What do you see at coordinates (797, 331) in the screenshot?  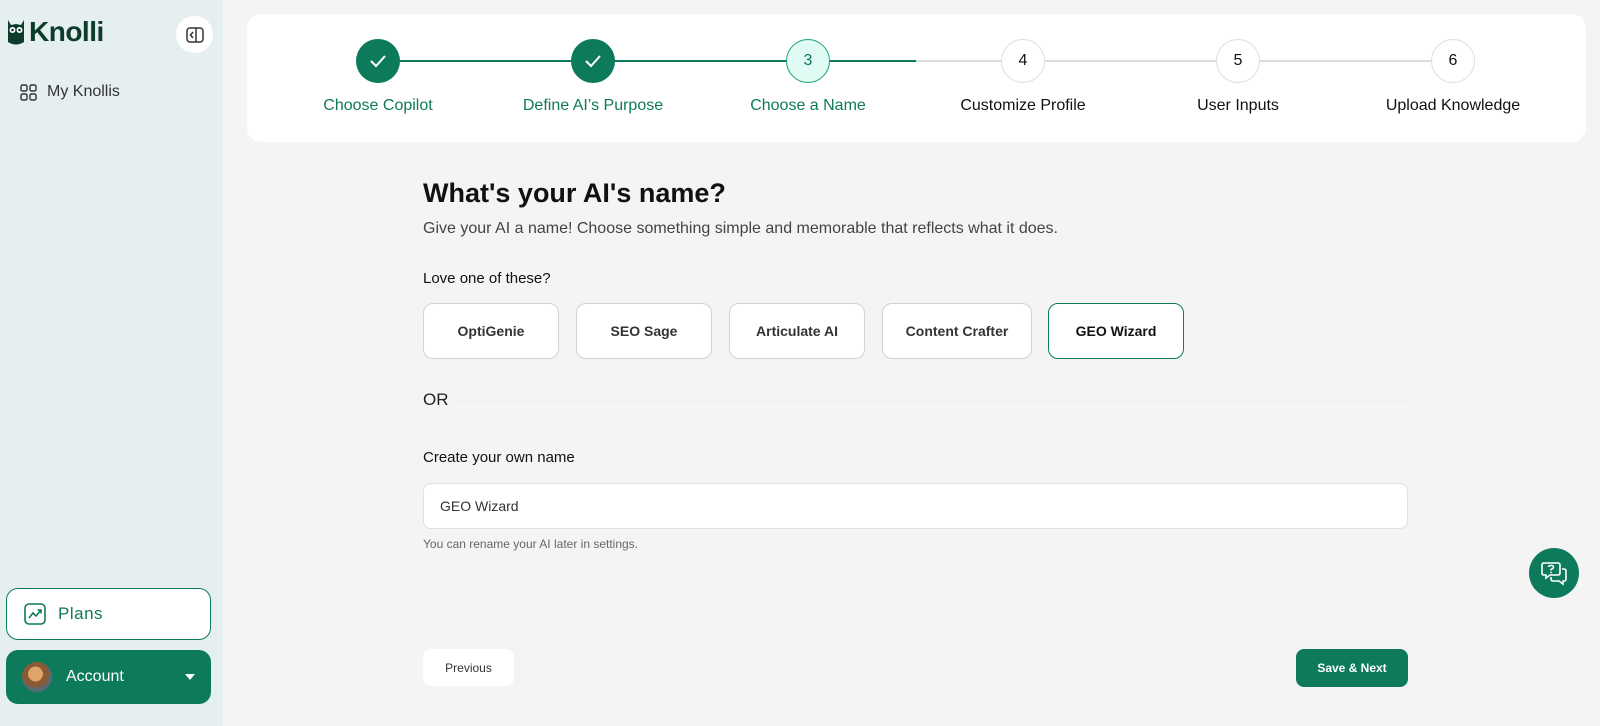 I see `suggestion-chip-articulate-ai: Articulate AI` at bounding box center [797, 331].